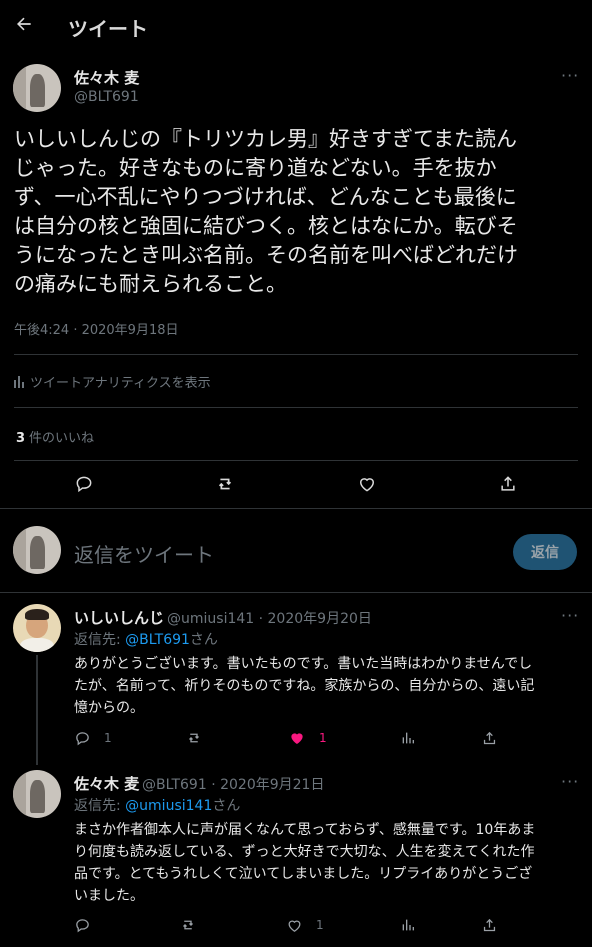  What do you see at coordinates (304, 852) in the screenshot?
I see `reply-line: り何度も読み返している、ずっと大好きで大切な、人生を変えてくれた作` at bounding box center [304, 852].